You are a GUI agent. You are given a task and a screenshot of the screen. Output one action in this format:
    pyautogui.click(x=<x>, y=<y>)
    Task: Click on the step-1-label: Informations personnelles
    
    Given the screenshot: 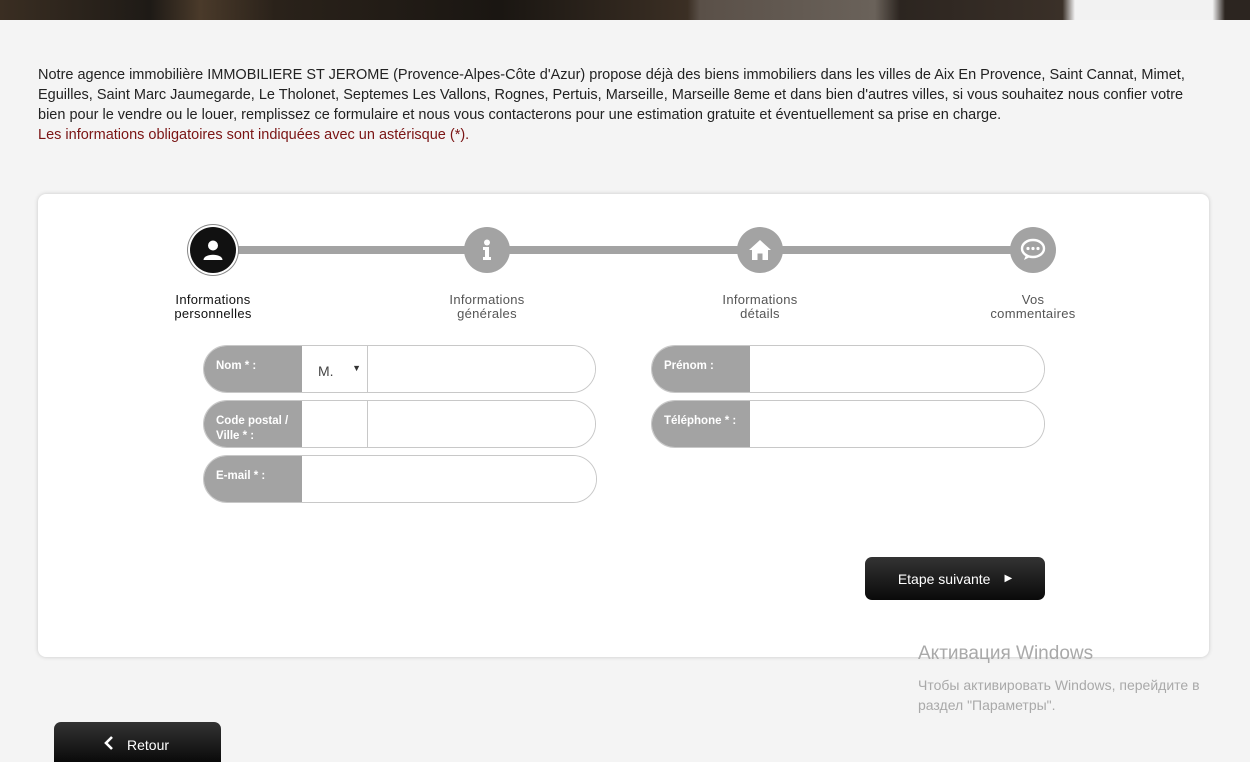 What is the action you would take?
    pyautogui.click(x=213, y=306)
    